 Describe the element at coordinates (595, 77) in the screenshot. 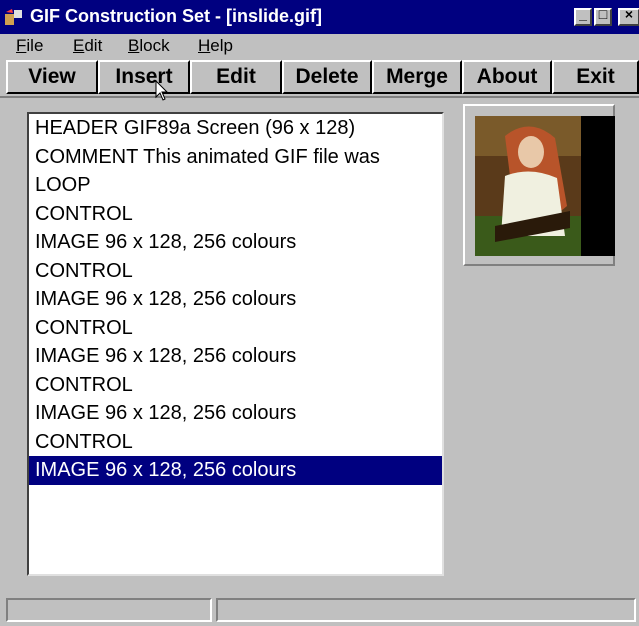

I see `exit-button: Exit` at that location.